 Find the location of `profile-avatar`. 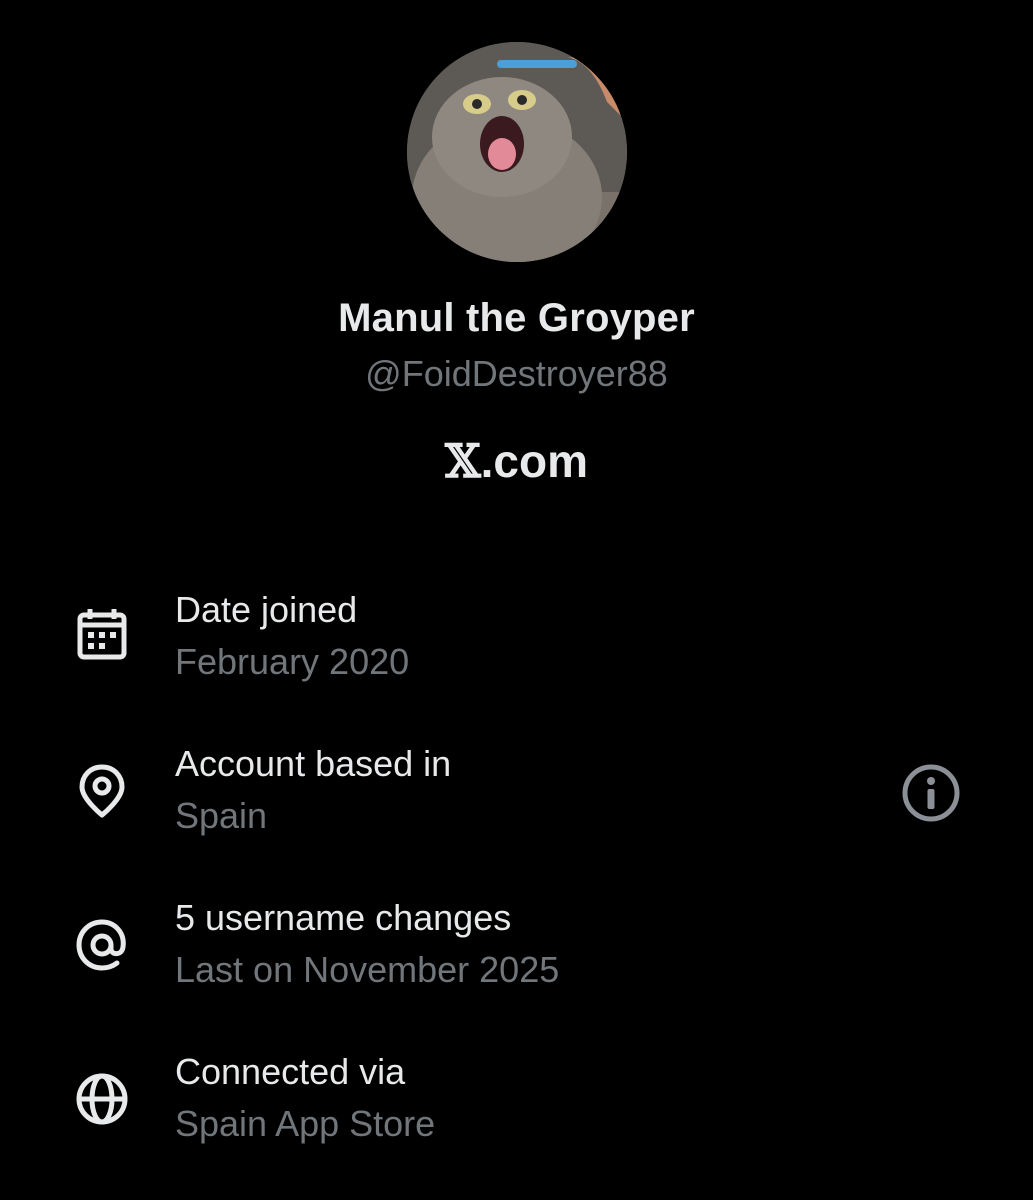

profile-avatar is located at coordinates (517, 152).